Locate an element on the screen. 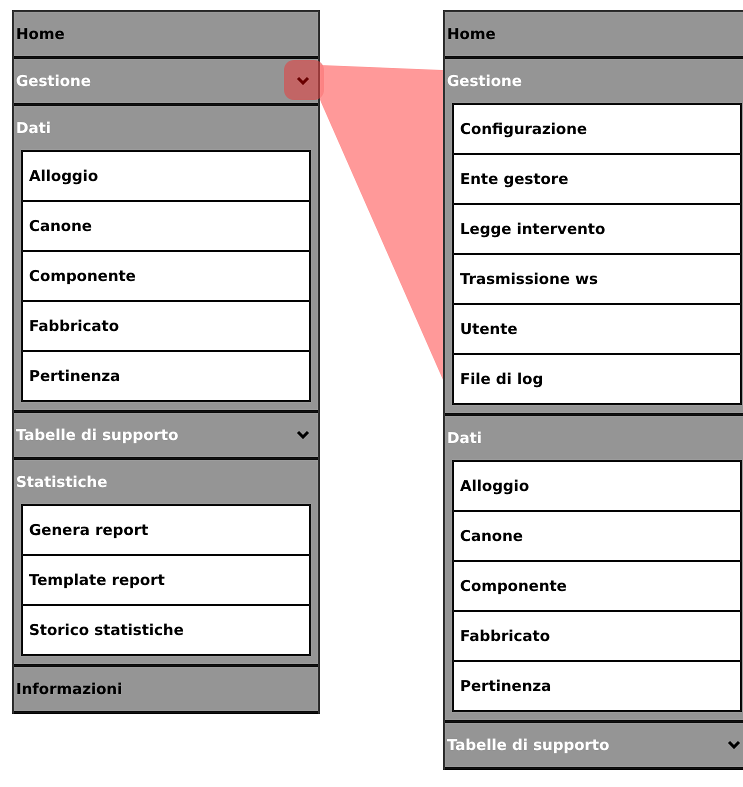 Image resolution: width=743 pixels, height=787 pixels. menu-item: Configurazione is located at coordinates (597, 129).